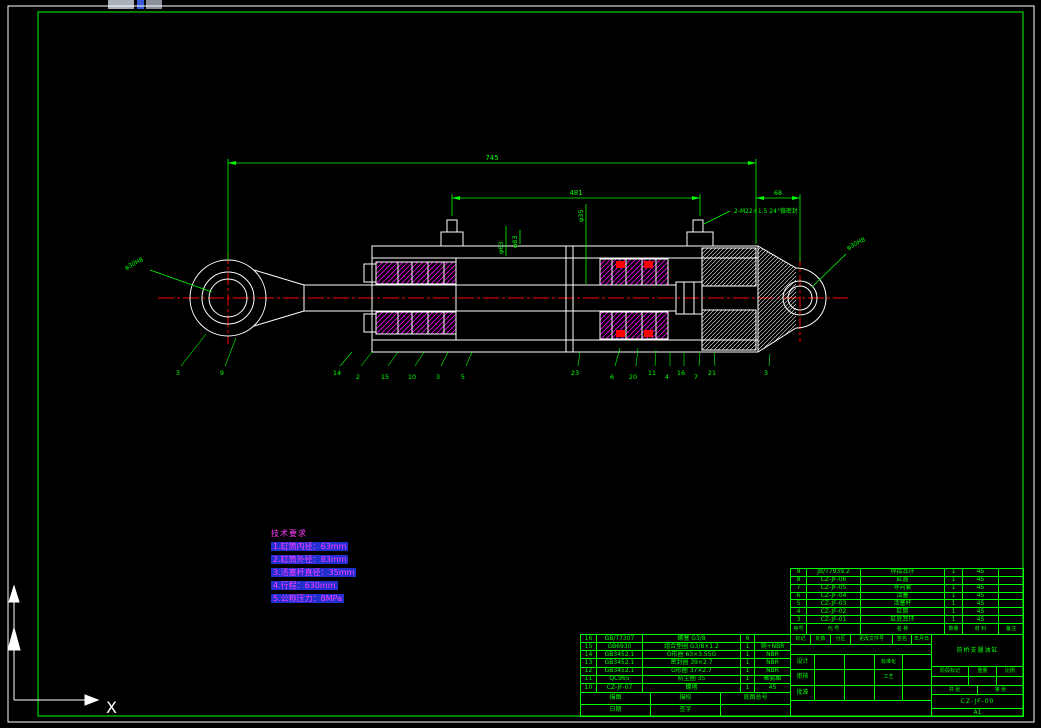 The height and width of the screenshot is (728, 1041). Describe the element at coordinates (755, 699) in the screenshot. I see `archive-cell: 底图总号` at that location.